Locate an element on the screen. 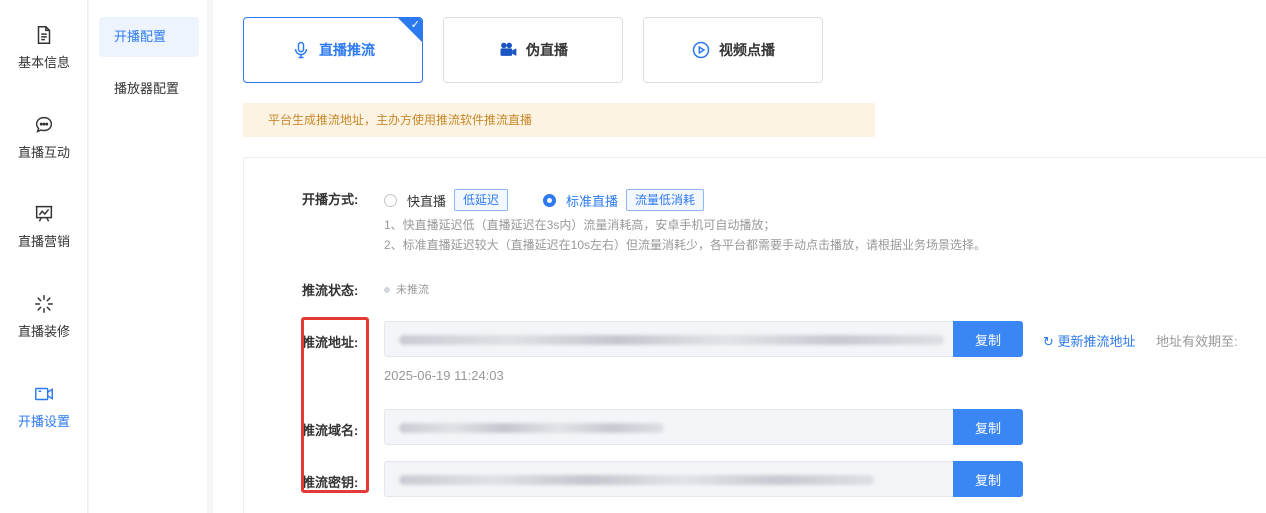 This screenshot has height=513, width=1266. refresh-label: 更新推流地址 is located at coordinates (1096, 341).